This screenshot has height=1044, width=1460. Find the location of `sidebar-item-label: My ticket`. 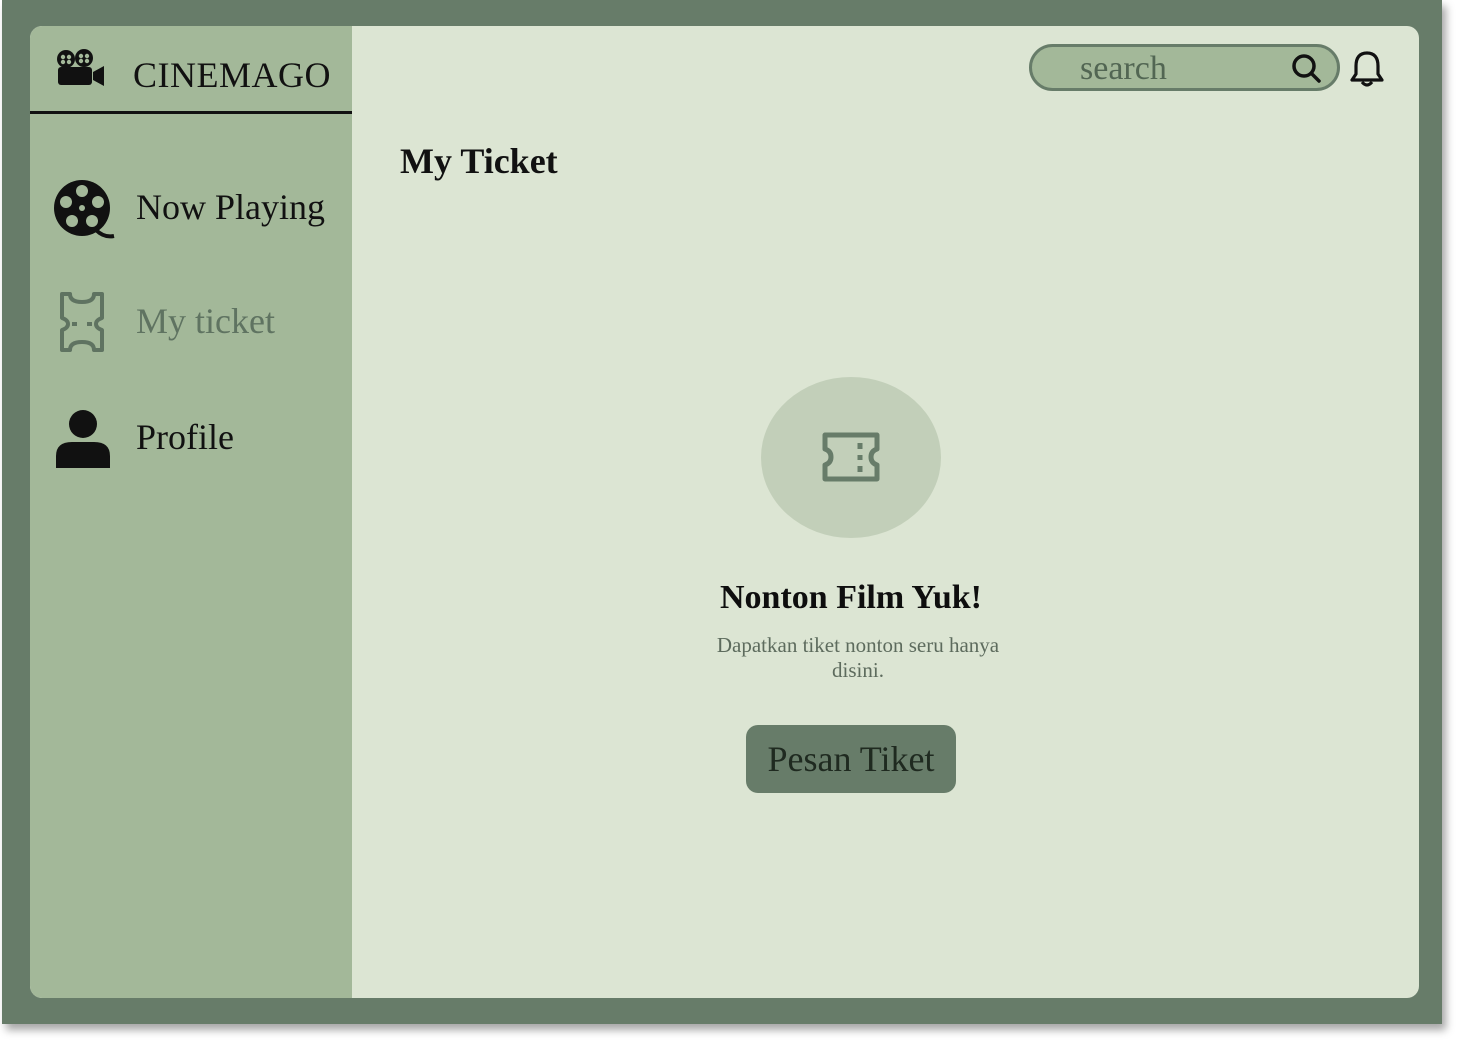

sidebar-item-label: My ticket is located at coordinates (205, 321).